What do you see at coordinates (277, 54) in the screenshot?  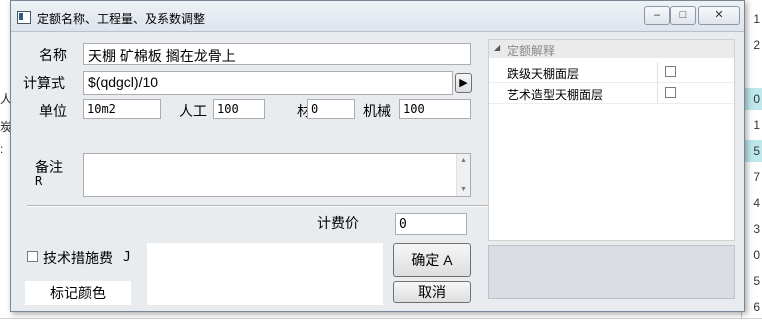 I see `name-input: 天棚 矿棉板 搁在龙骨上` at bounding box center [277, 54].